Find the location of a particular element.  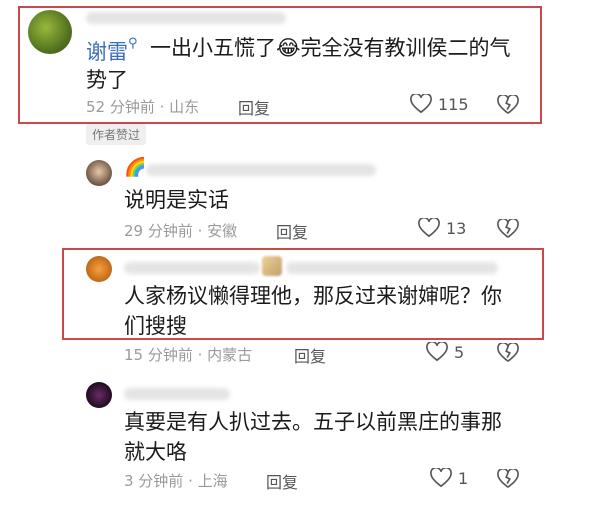

author-liked-badge: 作者赞过 is located at coordinates (116, 134).